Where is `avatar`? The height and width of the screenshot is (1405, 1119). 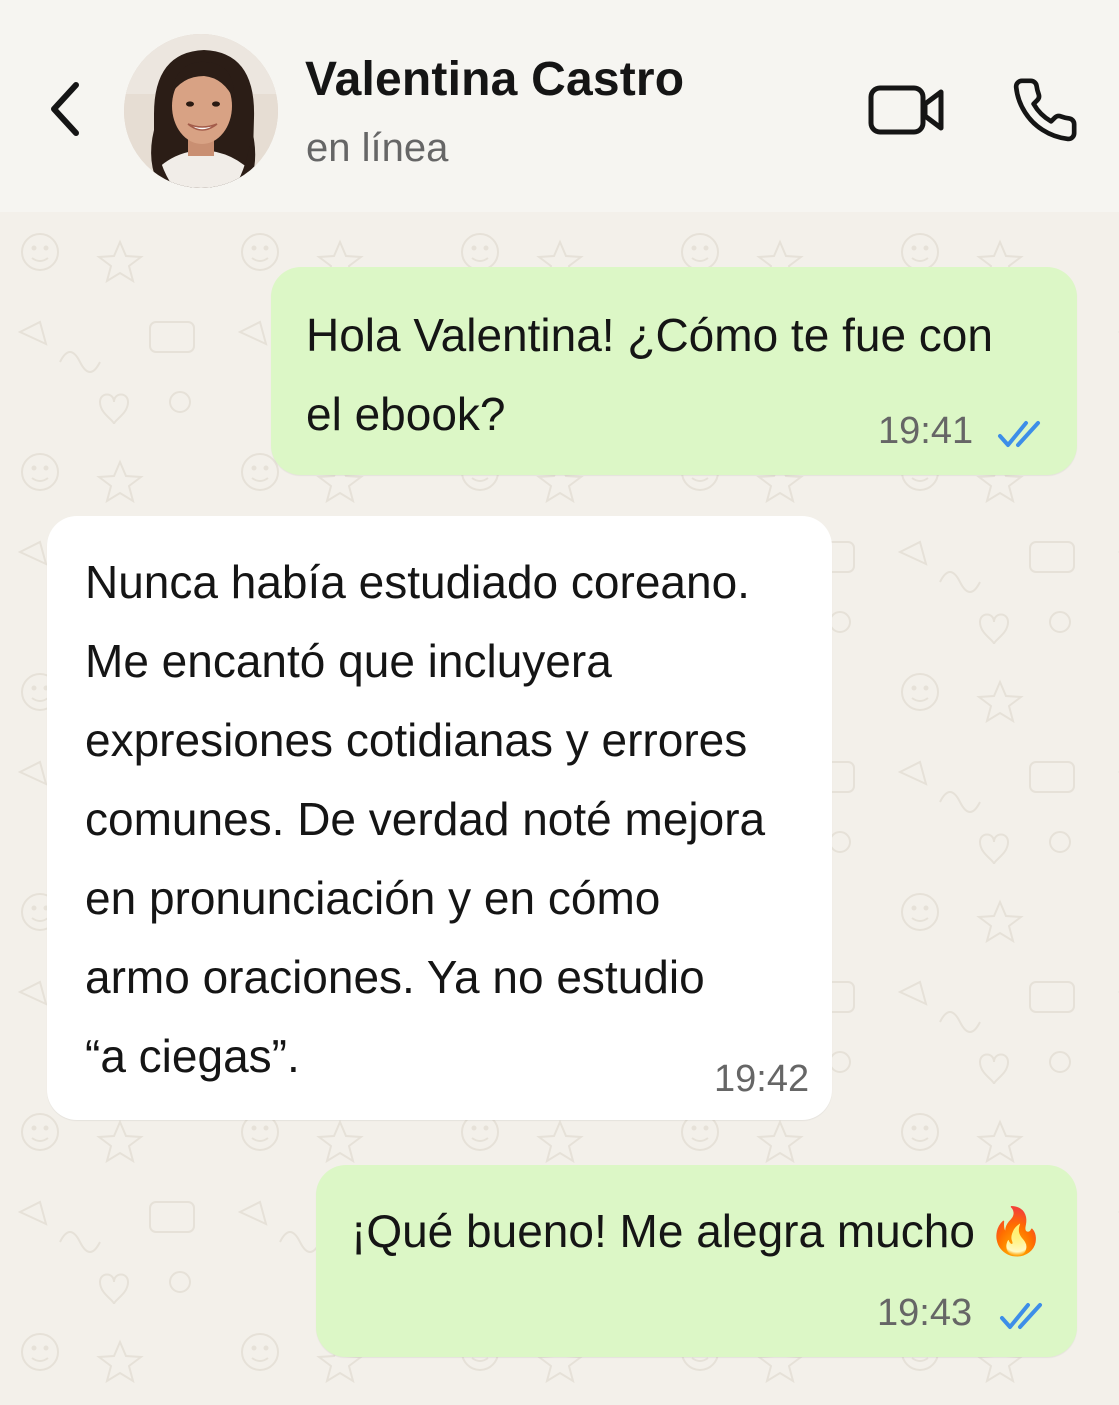
avatar is located at coordinates (201, 111).